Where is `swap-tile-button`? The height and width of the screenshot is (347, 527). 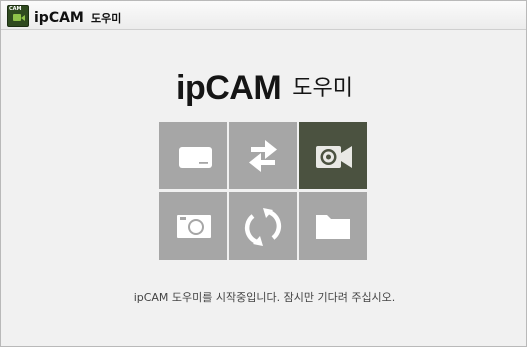
swap-tile-button is located at coordinates (263, 155).